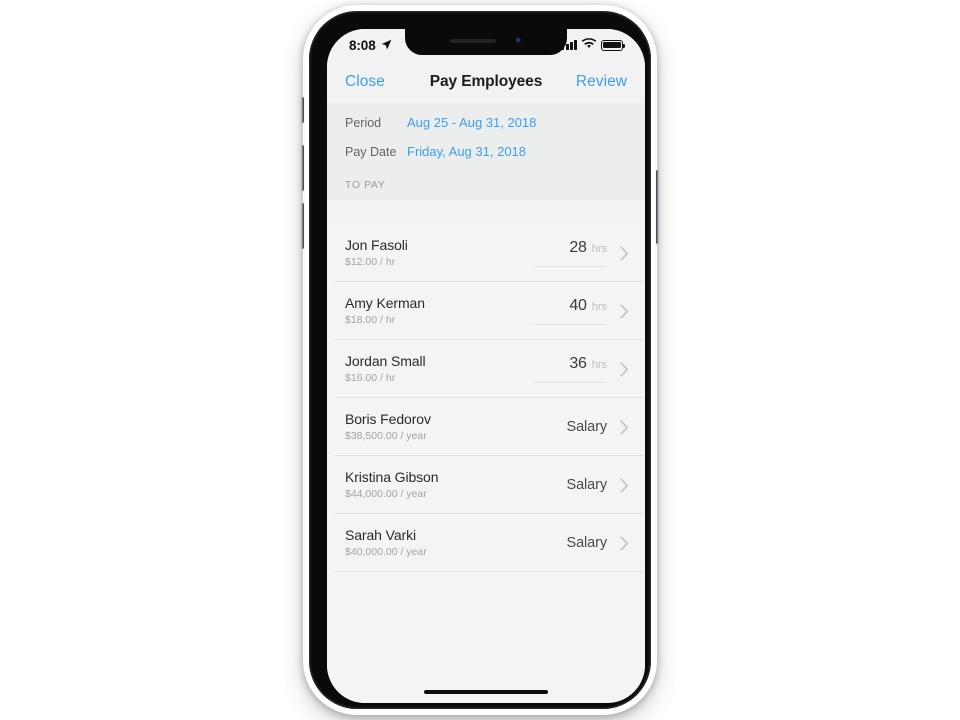 The image size is (960, 720). I want to click on hours-input: 40 hrs, so click(571, 311).